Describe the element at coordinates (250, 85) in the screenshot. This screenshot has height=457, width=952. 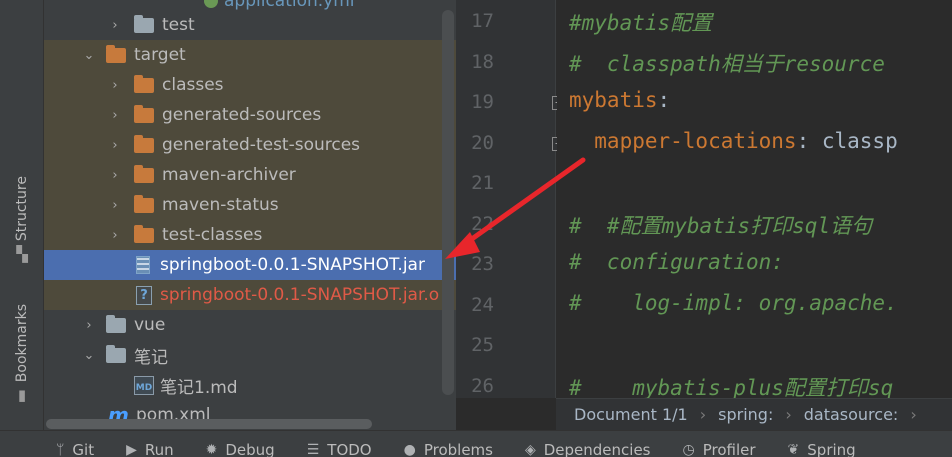
I see `tree-row-classes: › classes` at that location.